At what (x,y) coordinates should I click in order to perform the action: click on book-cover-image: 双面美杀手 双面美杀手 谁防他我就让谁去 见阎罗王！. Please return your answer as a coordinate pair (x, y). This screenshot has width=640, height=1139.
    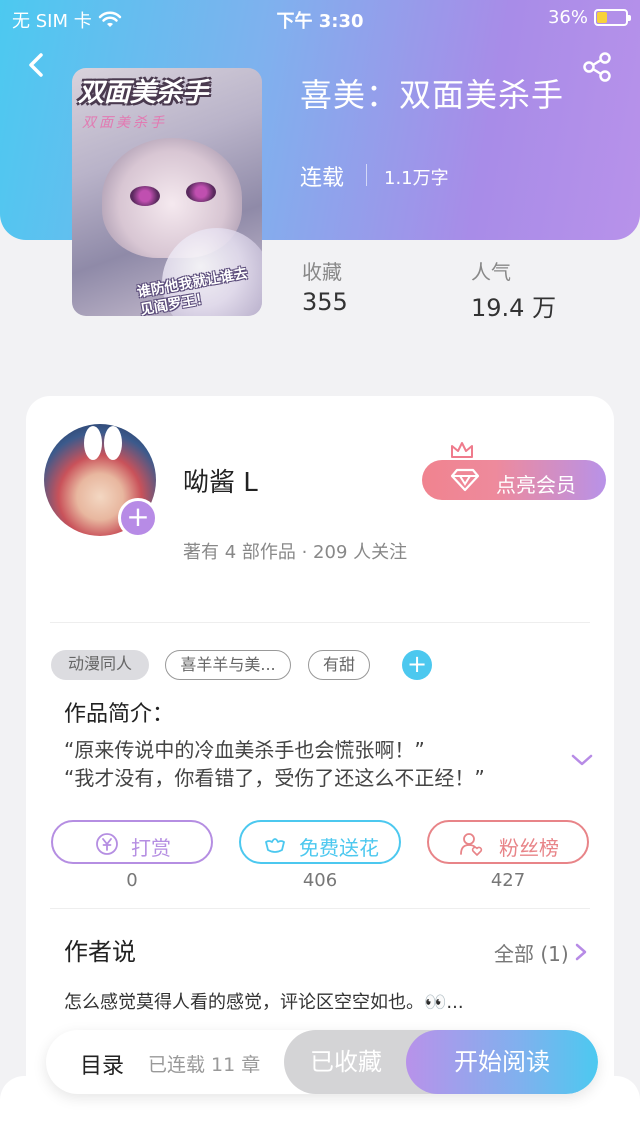
    Looking at the image, I should click on (167, 192).